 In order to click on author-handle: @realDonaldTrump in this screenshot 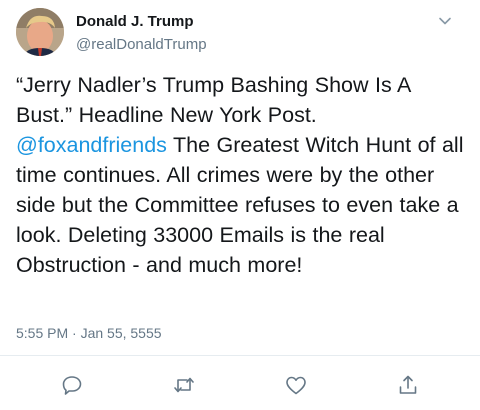, I will do `click(141, 44)`.